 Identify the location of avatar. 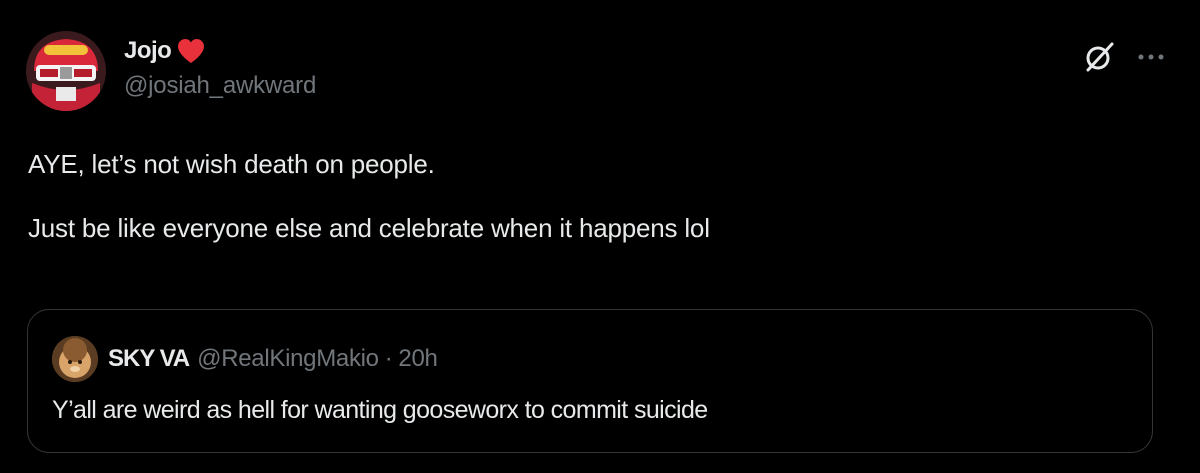
(66, 71).